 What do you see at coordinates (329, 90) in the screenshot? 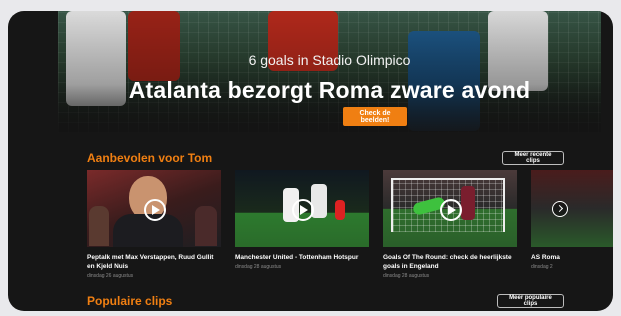
I see `hero-title: Atalanta bezorgt Roma zware avond` at bounding box center [329, 90].